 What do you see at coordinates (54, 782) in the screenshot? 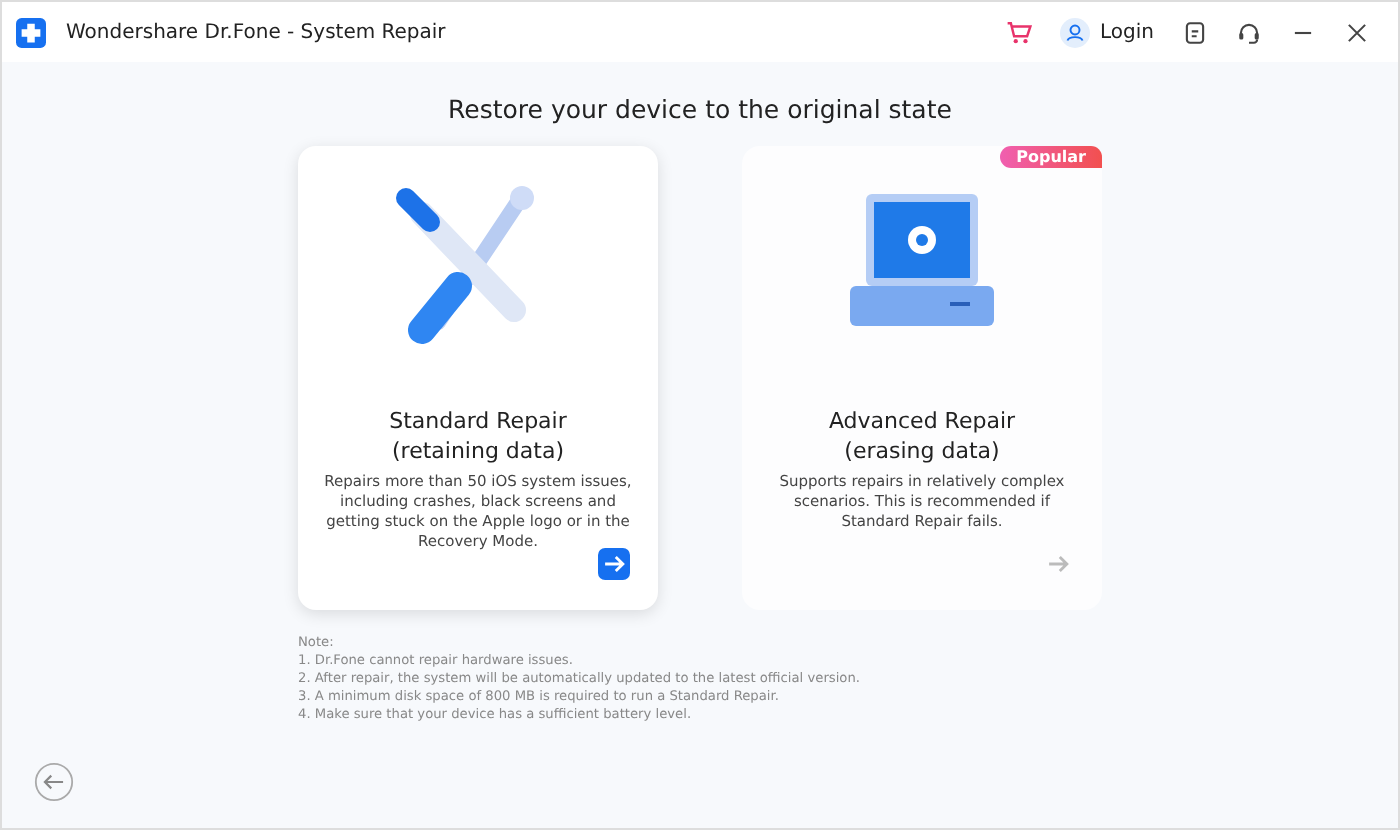
I see `back-button` at bounding box center [54, 782].